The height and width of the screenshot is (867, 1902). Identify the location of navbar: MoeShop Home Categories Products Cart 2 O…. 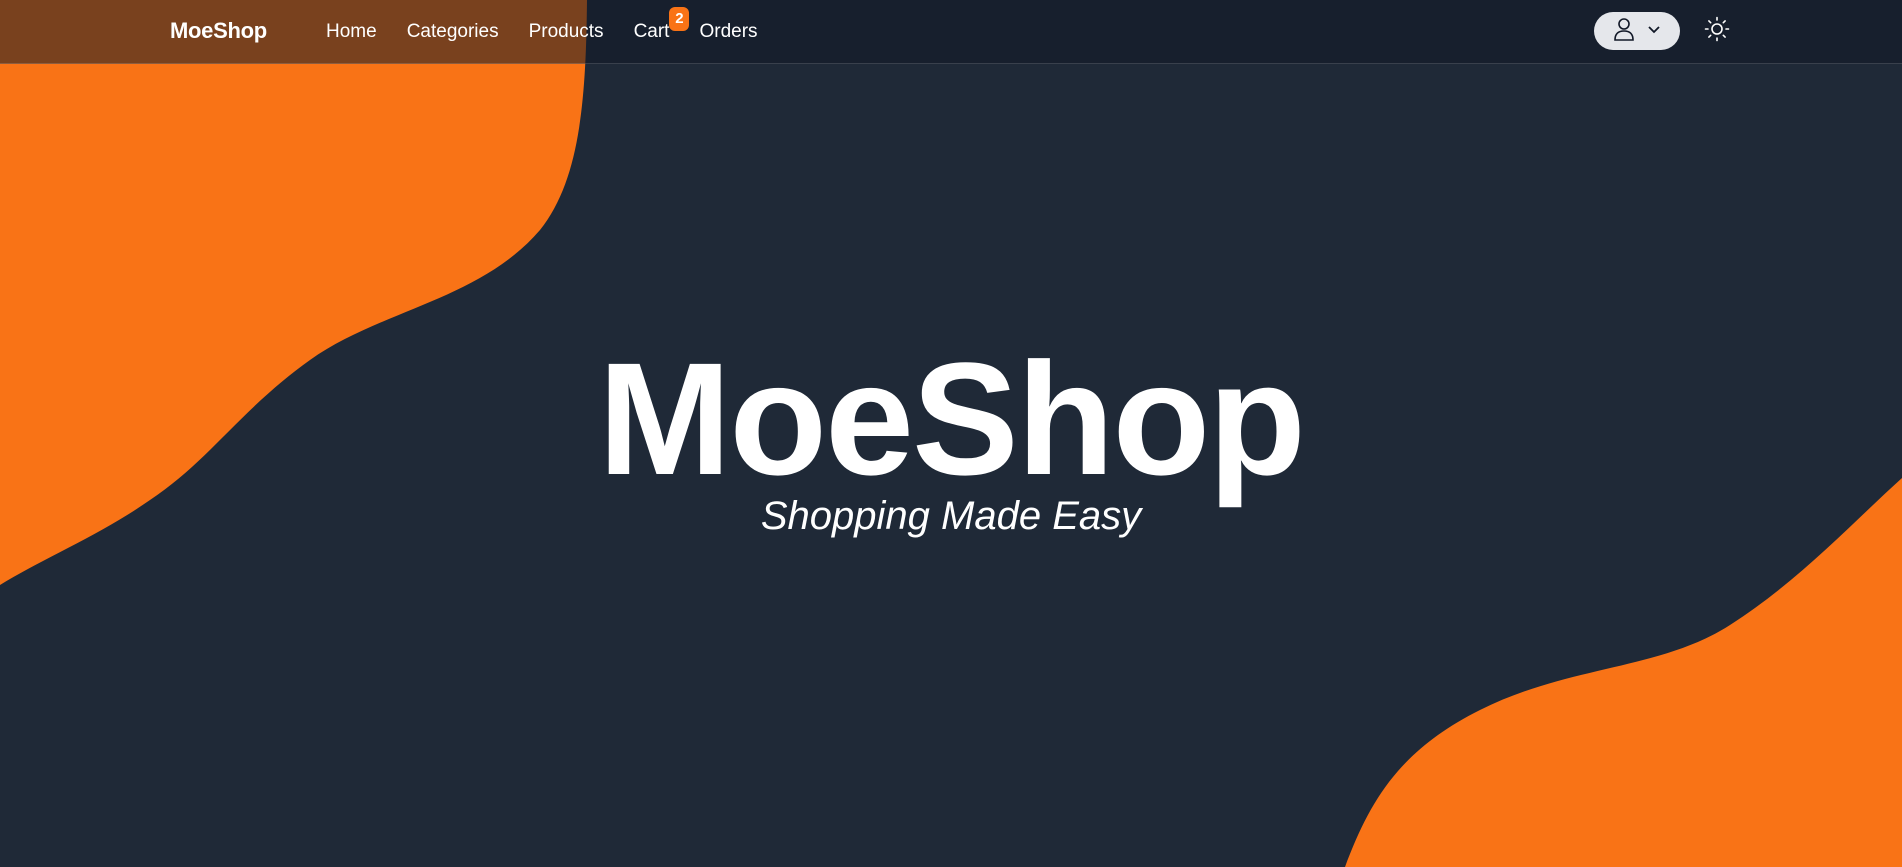
(951, 32).